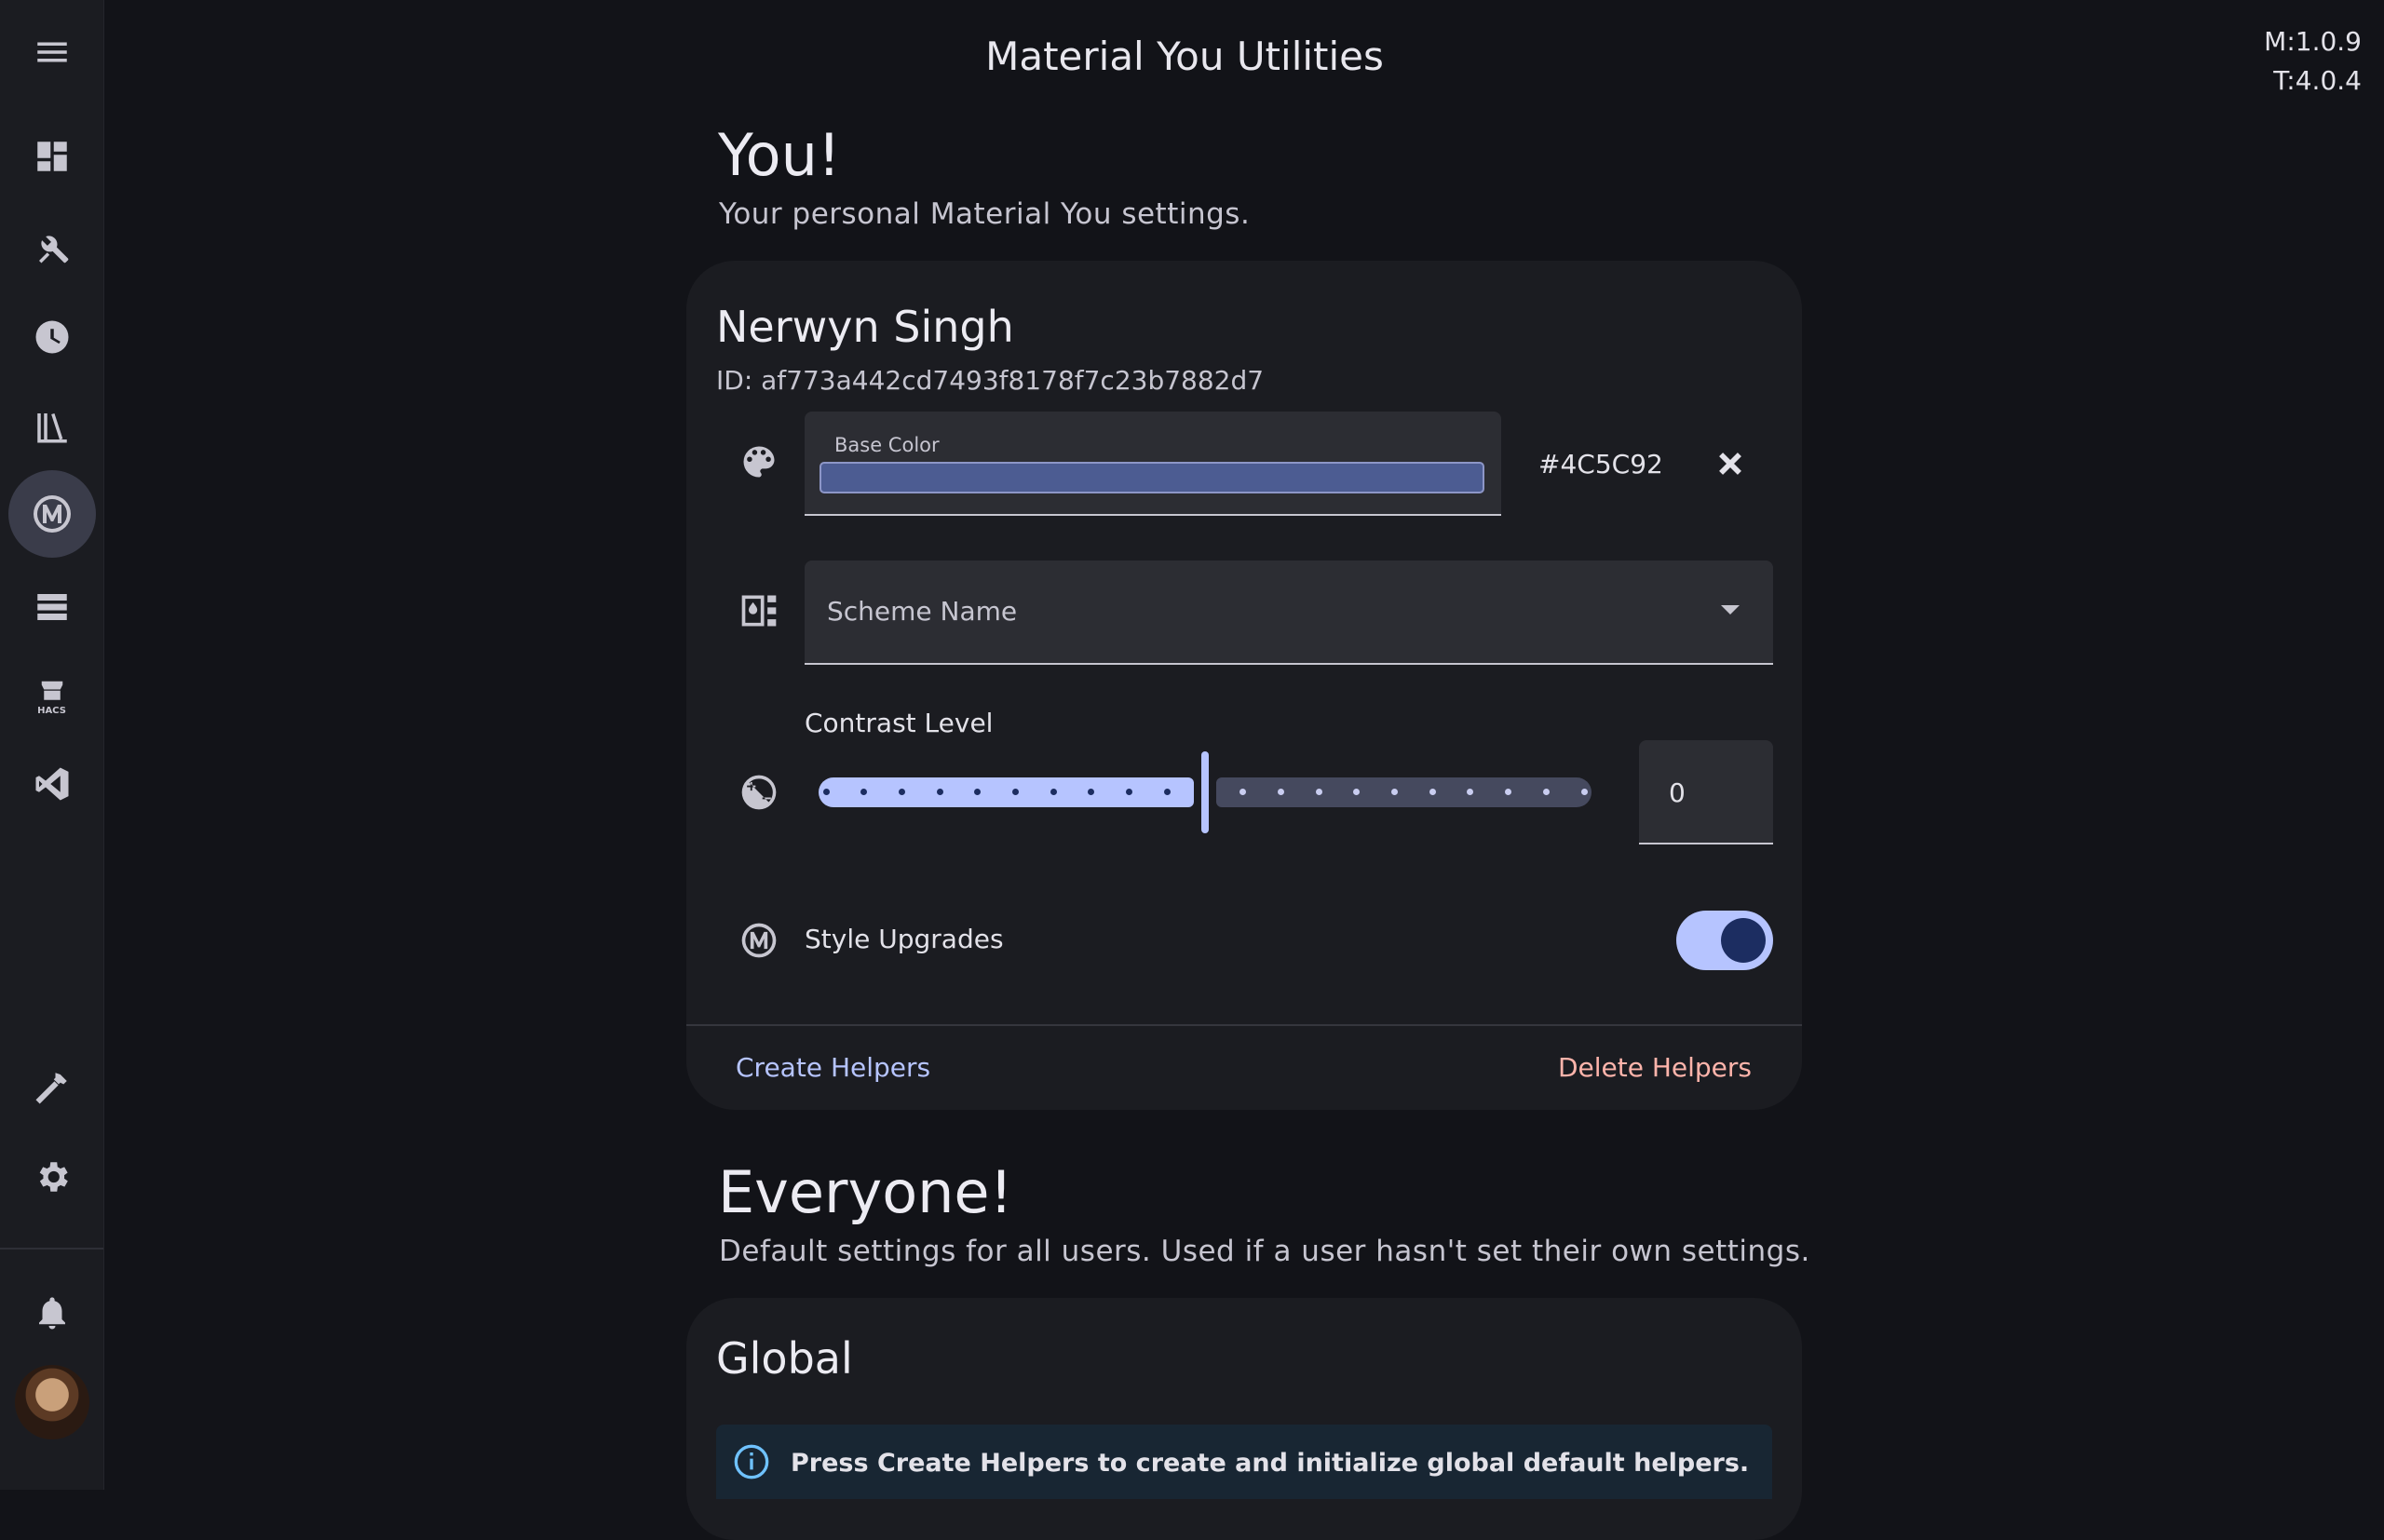 This screenshot has width=2384, height=1540. I want to click on base-color-field: Base Color, so click(1153, 464).